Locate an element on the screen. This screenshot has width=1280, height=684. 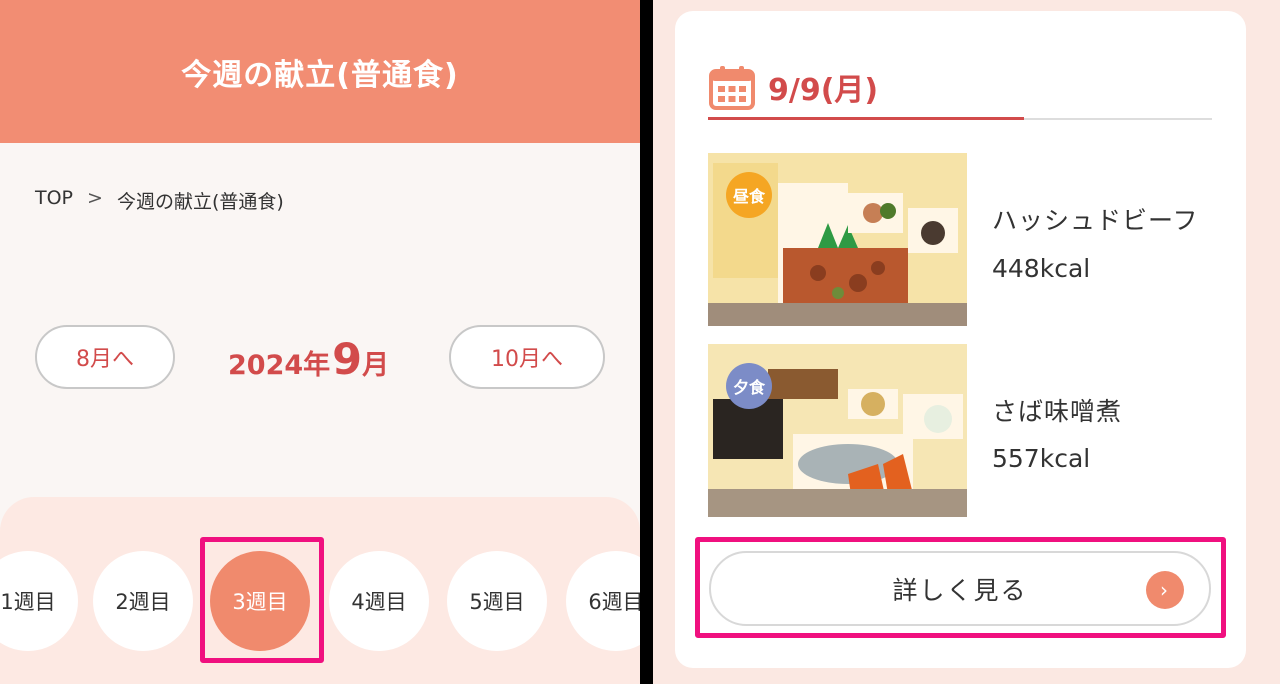
panel-divider is located at coordinates (646, 342).